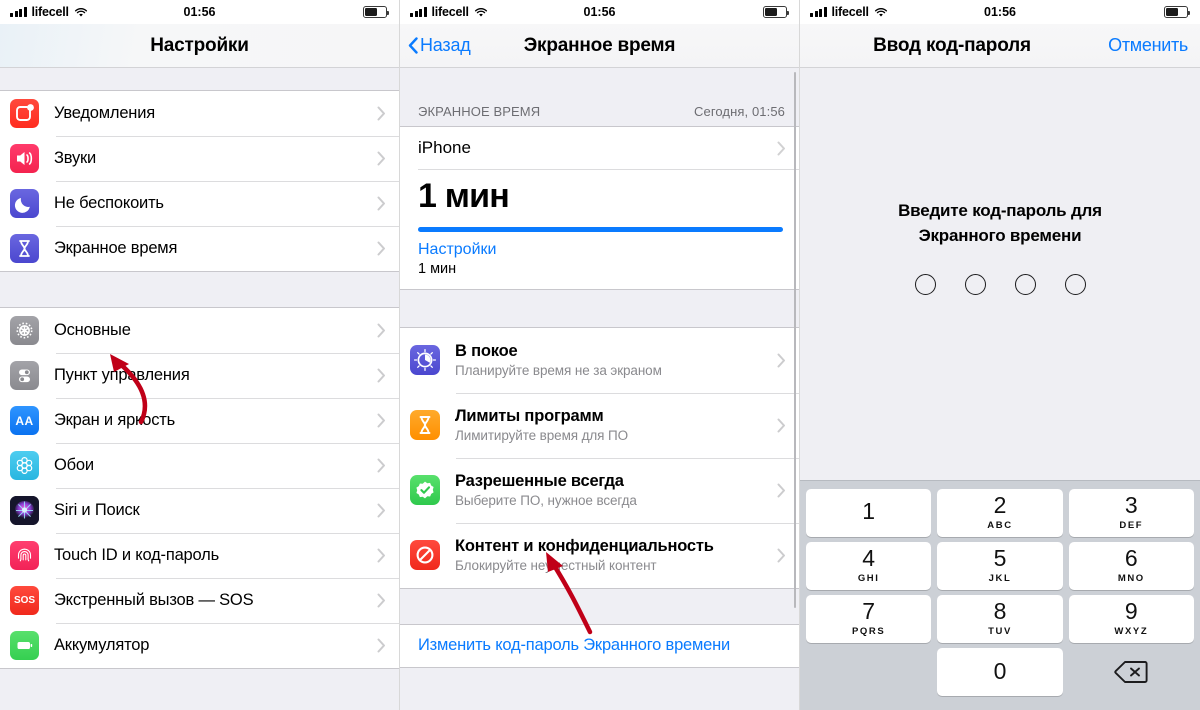 The image size is (1200, 710). What do you see at coordinates (199, 289) in the screenshot?
I see `list-group-gap` at bounding box center [199, 289].